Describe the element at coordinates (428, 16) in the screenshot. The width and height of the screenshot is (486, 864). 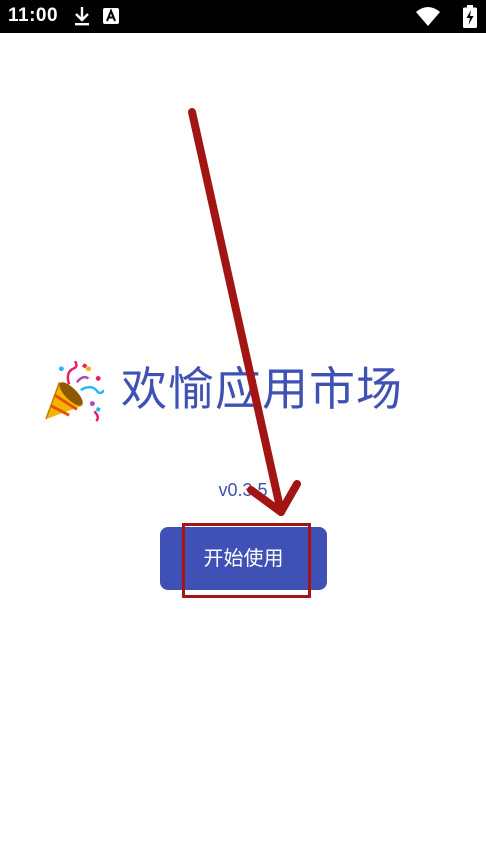
I see `wifi-icon` at that location.